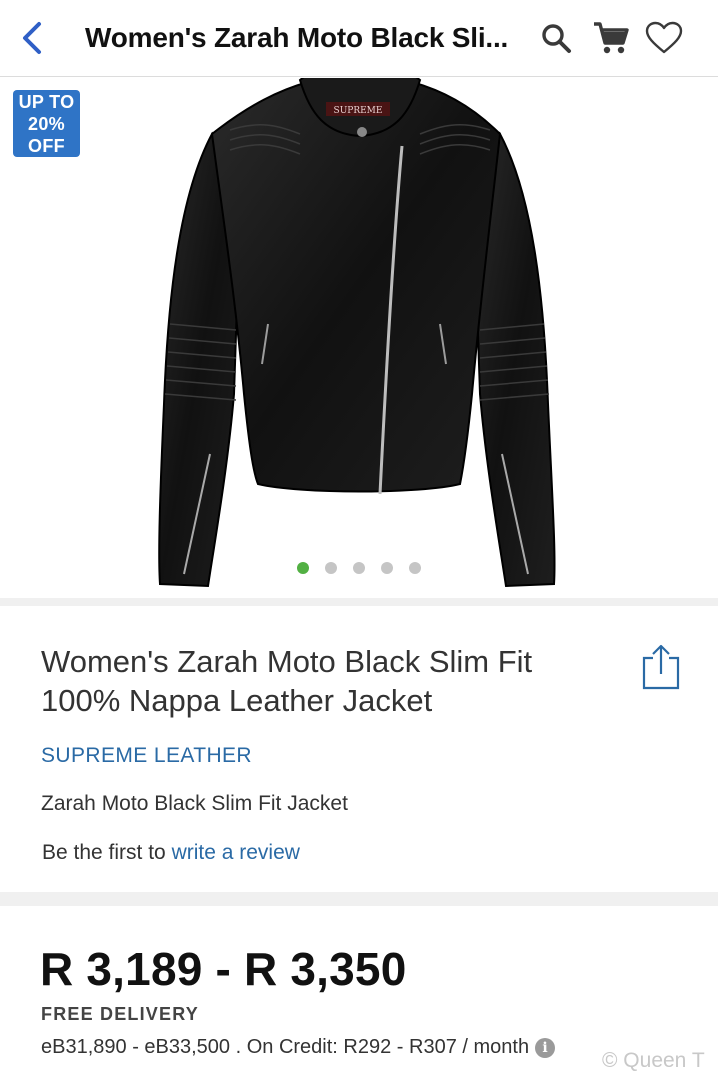  What do you see at coordinates (358, 111) in the screenshot?
I see `jacket-brand-label: SUPREME` at bounding box center [358, 111].